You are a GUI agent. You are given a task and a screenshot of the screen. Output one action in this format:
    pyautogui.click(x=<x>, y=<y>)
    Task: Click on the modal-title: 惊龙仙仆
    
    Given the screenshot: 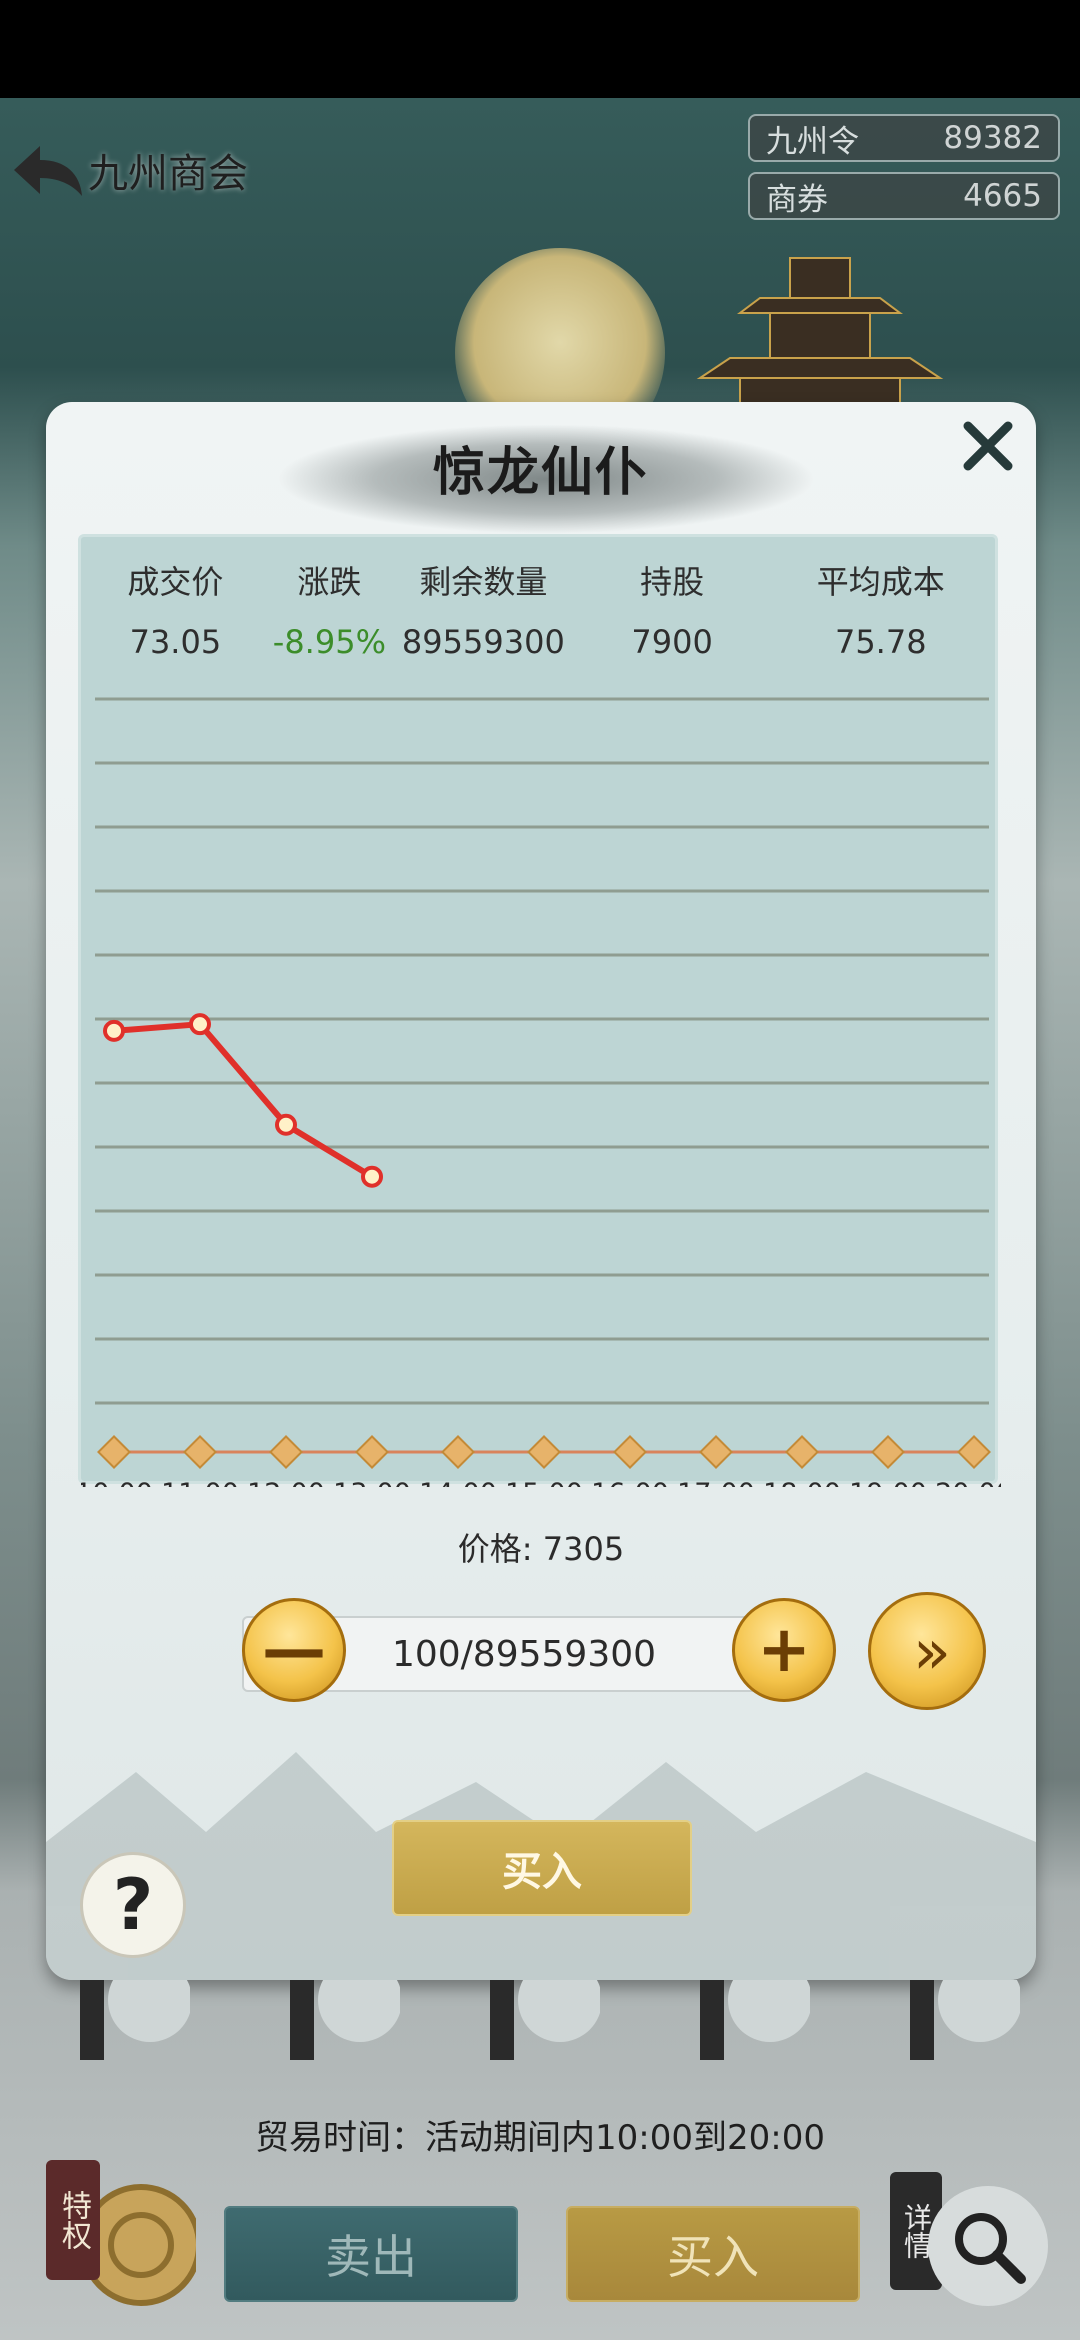 What is the action you would take?
    pyautogui.click(x=540, y=473)
    